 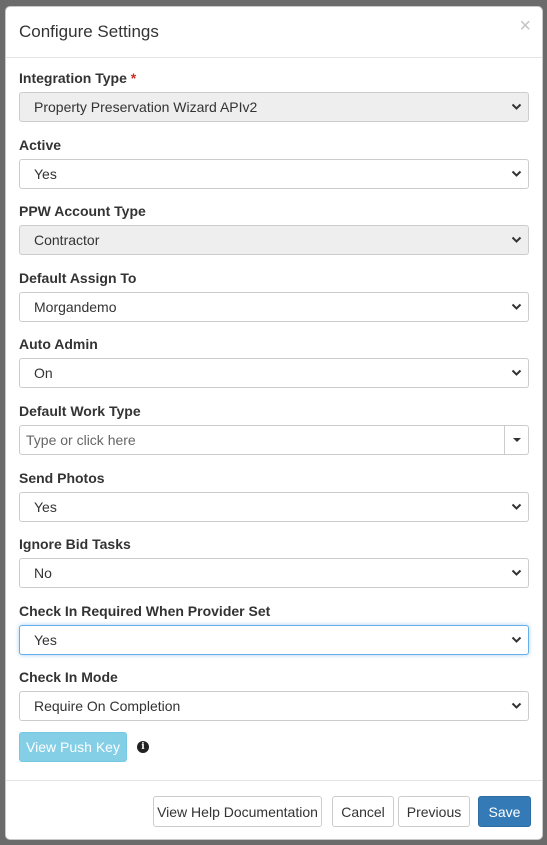 I want to click on integration-type-value: Property Preservation Wizard APIv2, so click(x=146, y=107).